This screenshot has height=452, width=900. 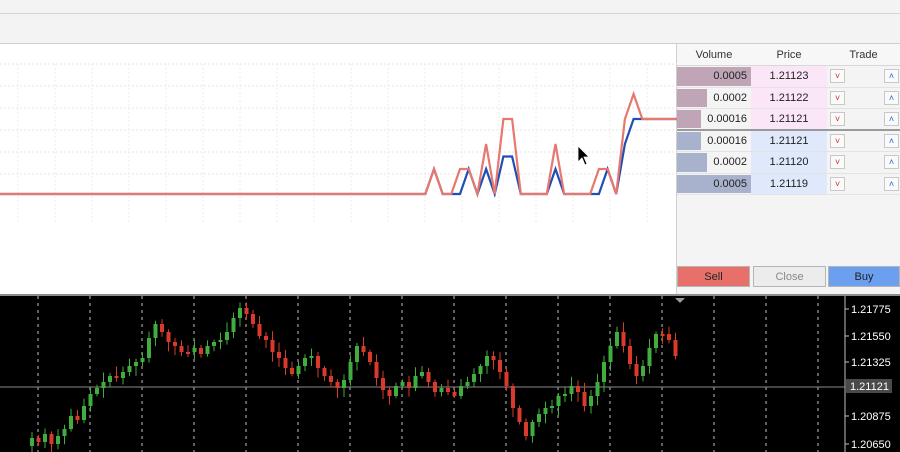 I want to click on mouse-cursor-icon, so click(x=583, y=155).